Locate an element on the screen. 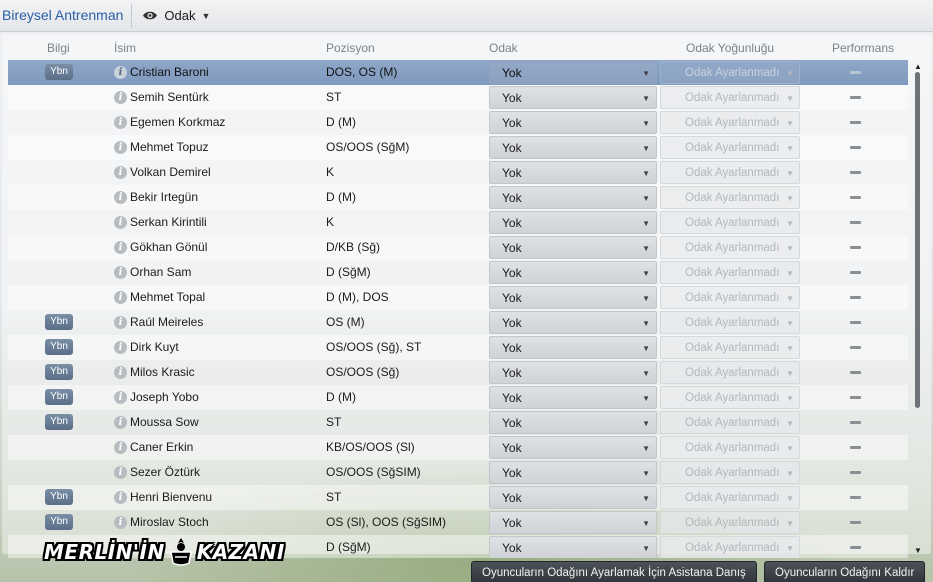 The height and width of the screenshot is (582, 933). column-header-intensity: Odak Yoğunluğu is located at coordinates (730, 48).